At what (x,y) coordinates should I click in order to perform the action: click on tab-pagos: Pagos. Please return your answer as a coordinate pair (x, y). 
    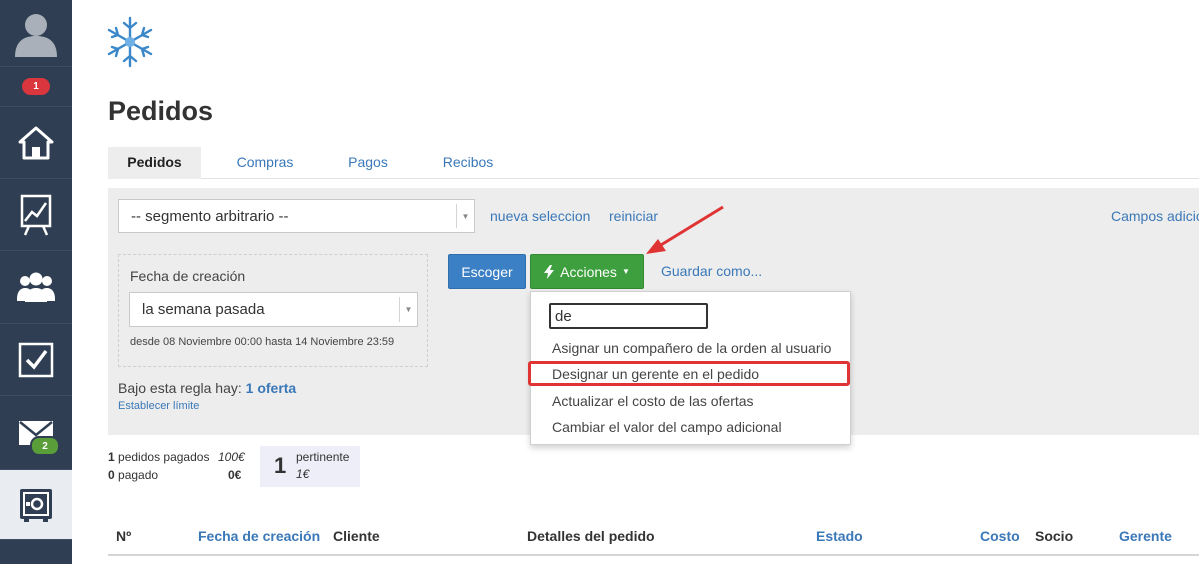
    Looking at the image, I should click on (368, 163).